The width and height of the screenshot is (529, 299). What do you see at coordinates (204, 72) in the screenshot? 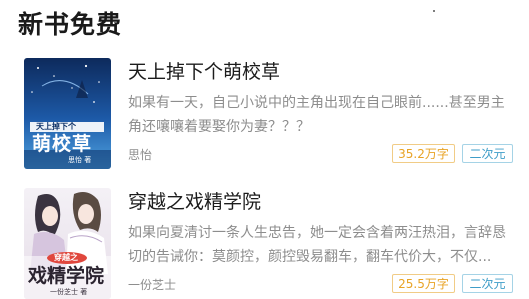
I see `book-title: 天上掉下个萌校草` at bounding box center [204, 72].